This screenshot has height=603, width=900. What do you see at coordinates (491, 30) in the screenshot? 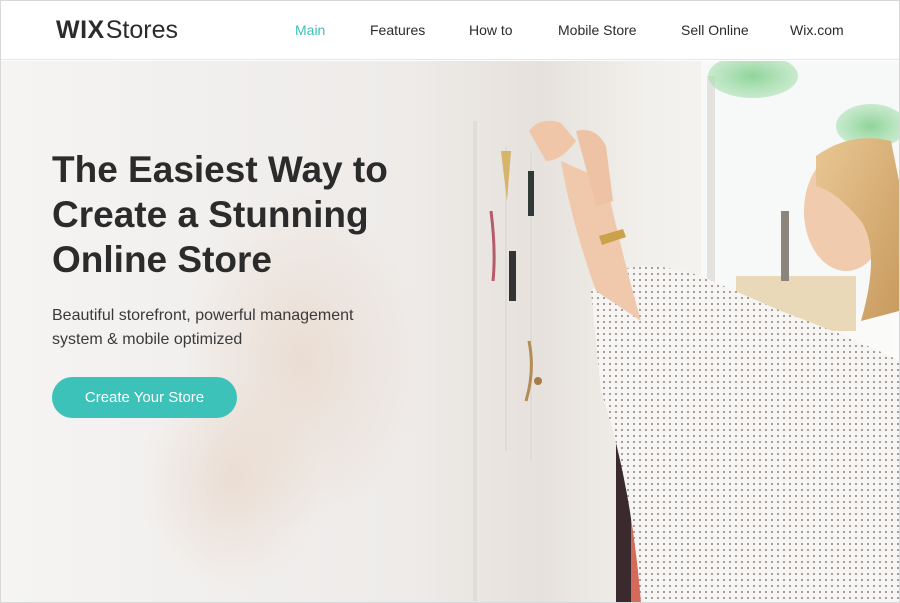
I see `nav-item-how-to: How to` at bounding box center [491, 30].